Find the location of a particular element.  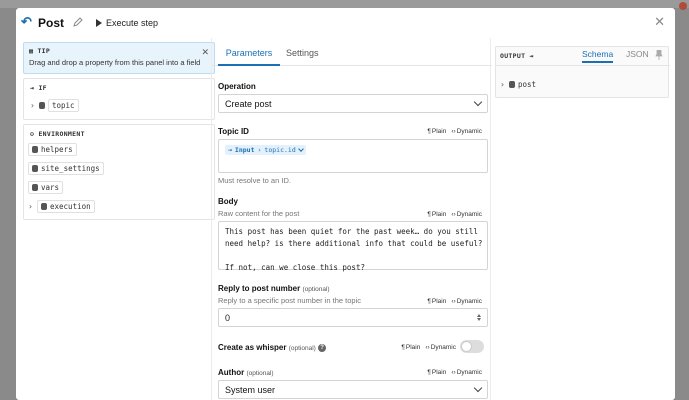

backdrop-right-strip is located at coordinates (682, 204).